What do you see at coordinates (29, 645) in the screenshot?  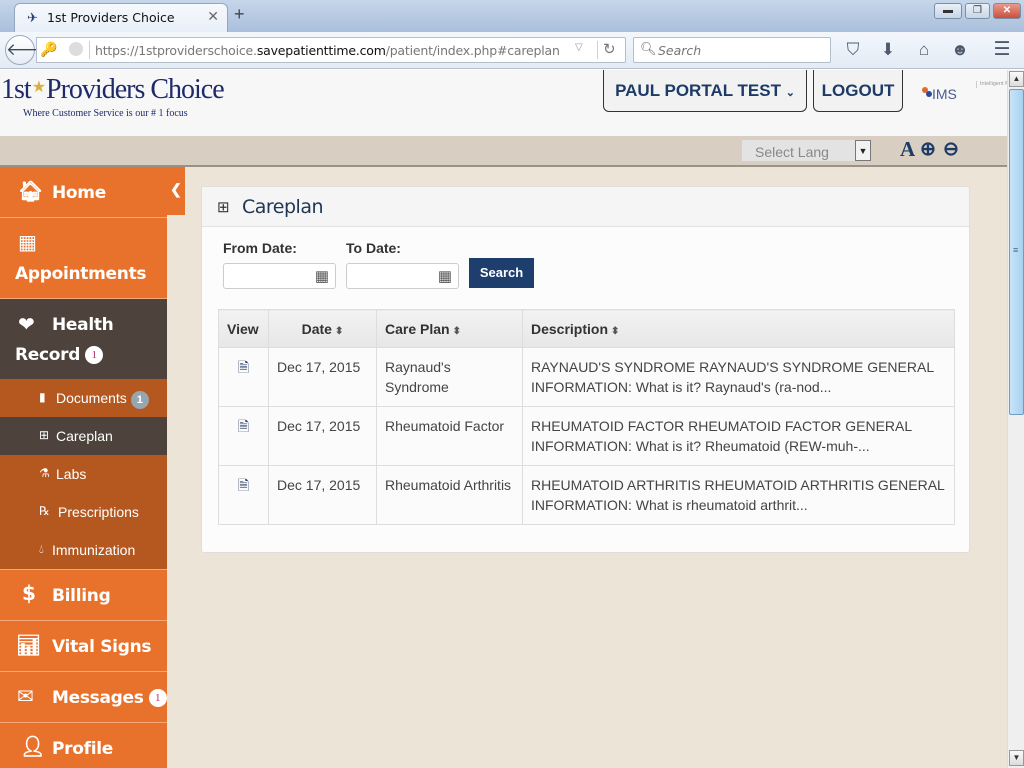 I see `bar-chart-icon: 📊︎` at bounding box center [29, 645].